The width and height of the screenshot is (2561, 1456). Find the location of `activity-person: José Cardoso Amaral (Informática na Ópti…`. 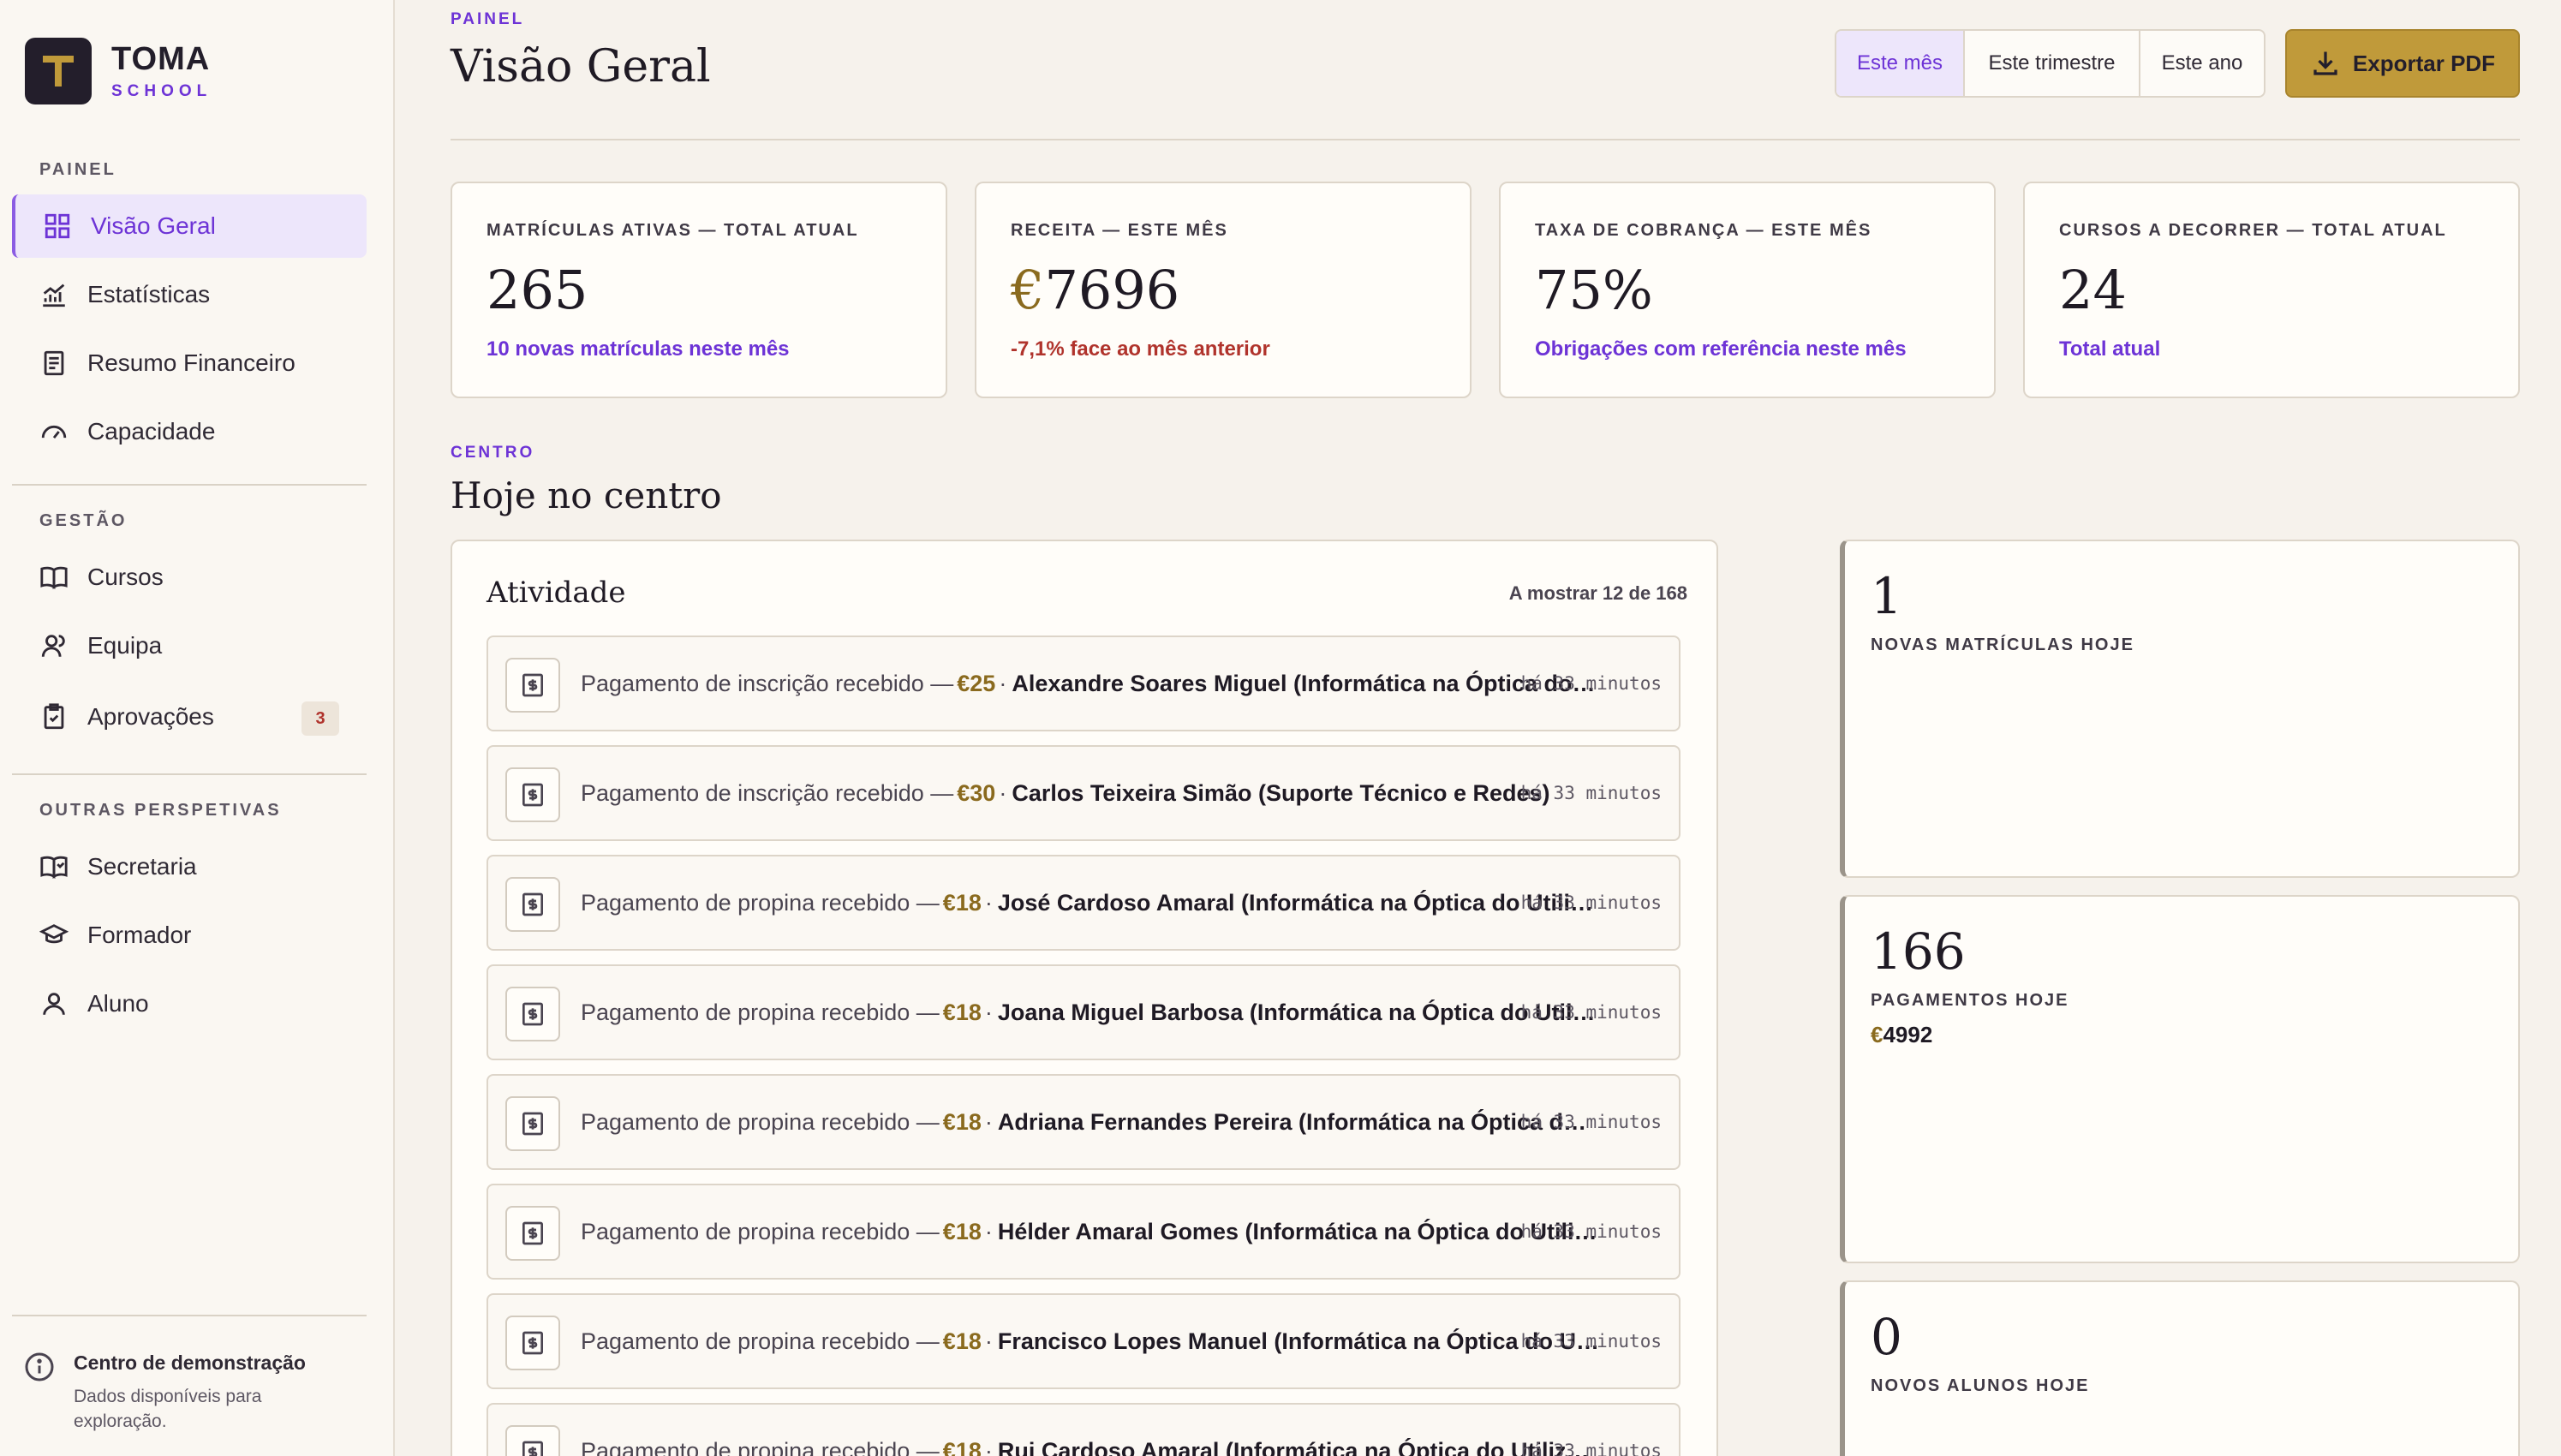

activity-person: José Cardoso Amaral (Informática na Ópti… is located at coordinates (1298, 903).